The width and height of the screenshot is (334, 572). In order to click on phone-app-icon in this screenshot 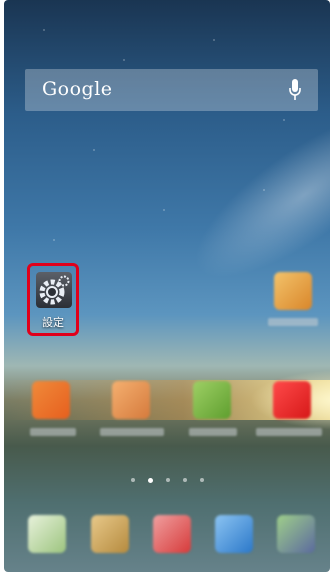, I will do `click(47, 534)`.